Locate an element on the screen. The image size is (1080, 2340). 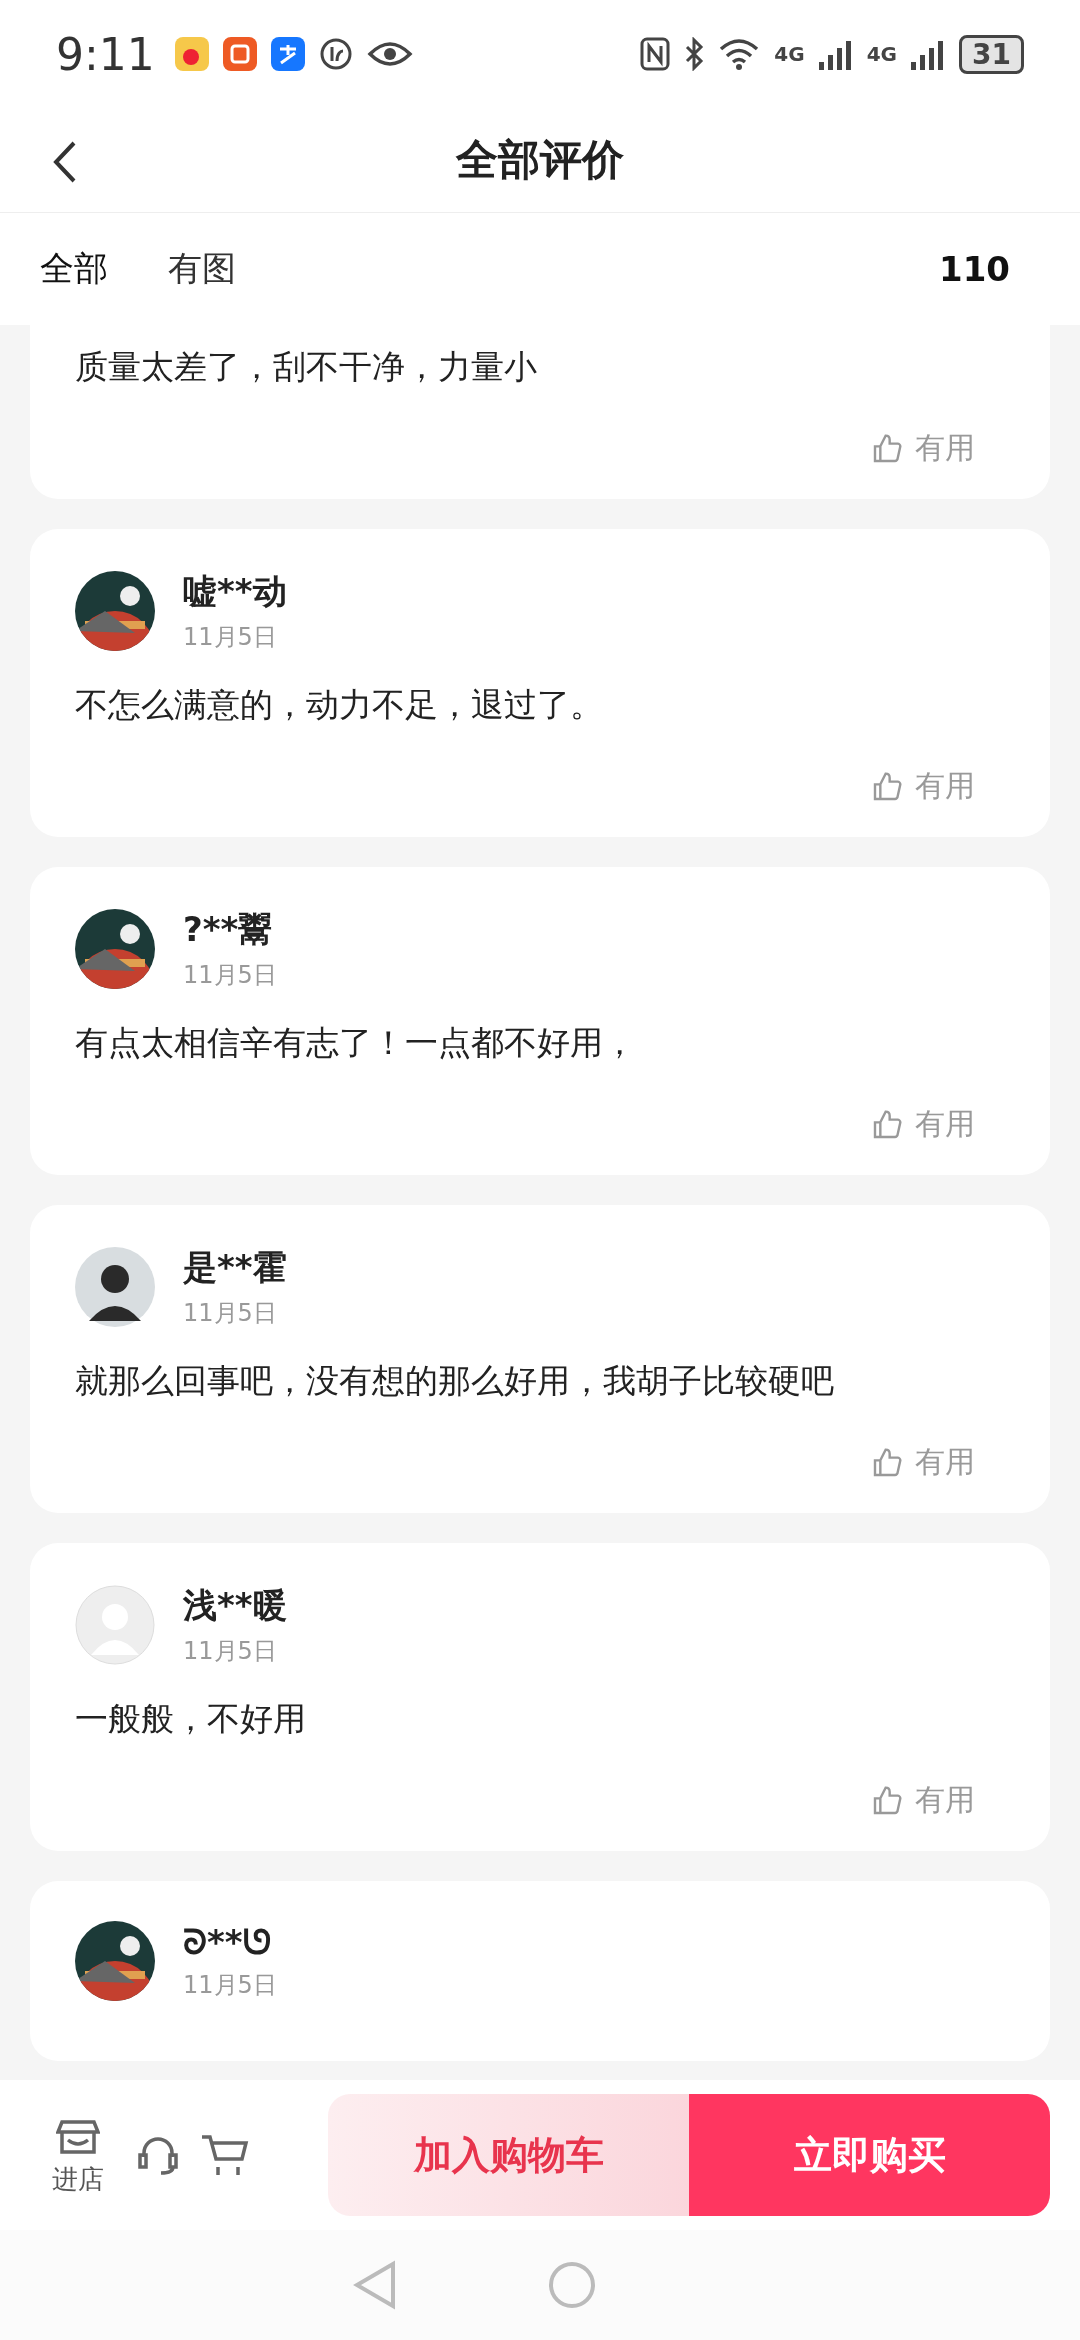
status-time: 9:11 is located at coordinates (105, 54).